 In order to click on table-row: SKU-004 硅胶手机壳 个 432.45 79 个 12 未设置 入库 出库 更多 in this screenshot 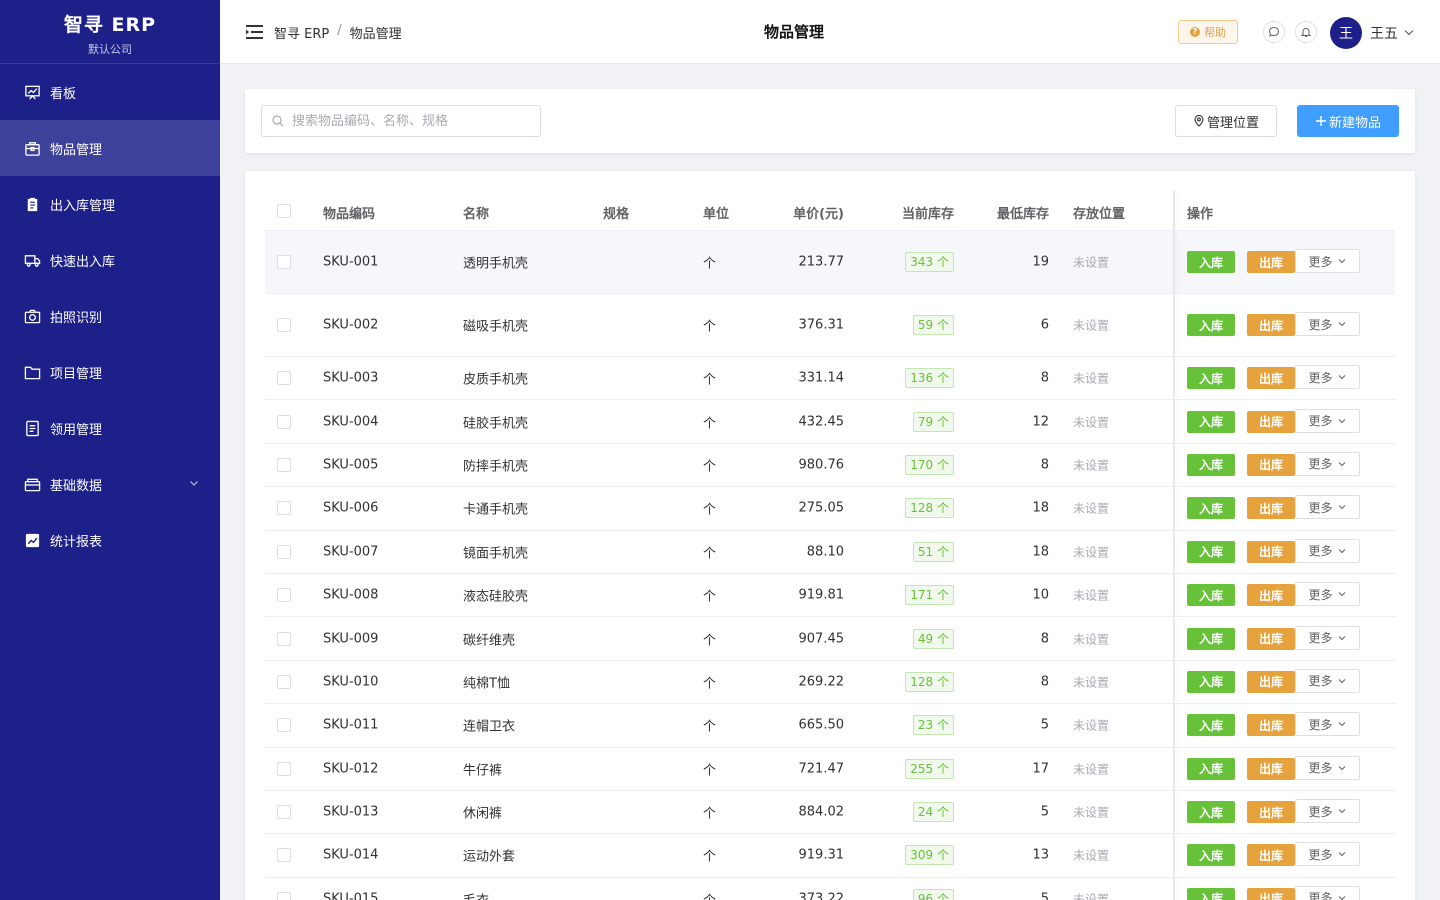, I will do `click(830, 422)`.